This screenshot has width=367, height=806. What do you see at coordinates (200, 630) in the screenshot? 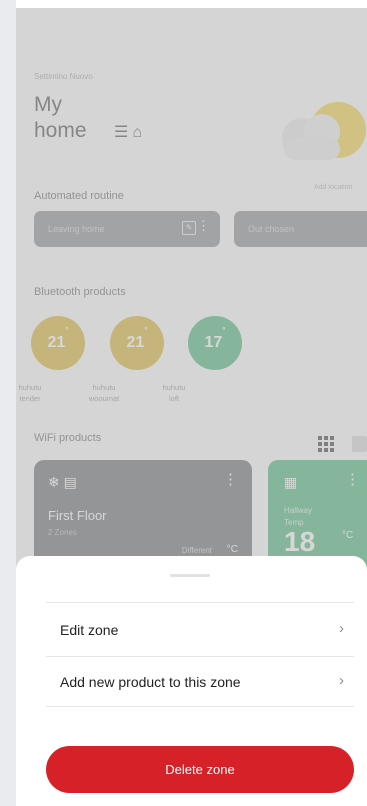
I see `edit-zone-item: Edit zone ›` at bounding box center [200, 630].